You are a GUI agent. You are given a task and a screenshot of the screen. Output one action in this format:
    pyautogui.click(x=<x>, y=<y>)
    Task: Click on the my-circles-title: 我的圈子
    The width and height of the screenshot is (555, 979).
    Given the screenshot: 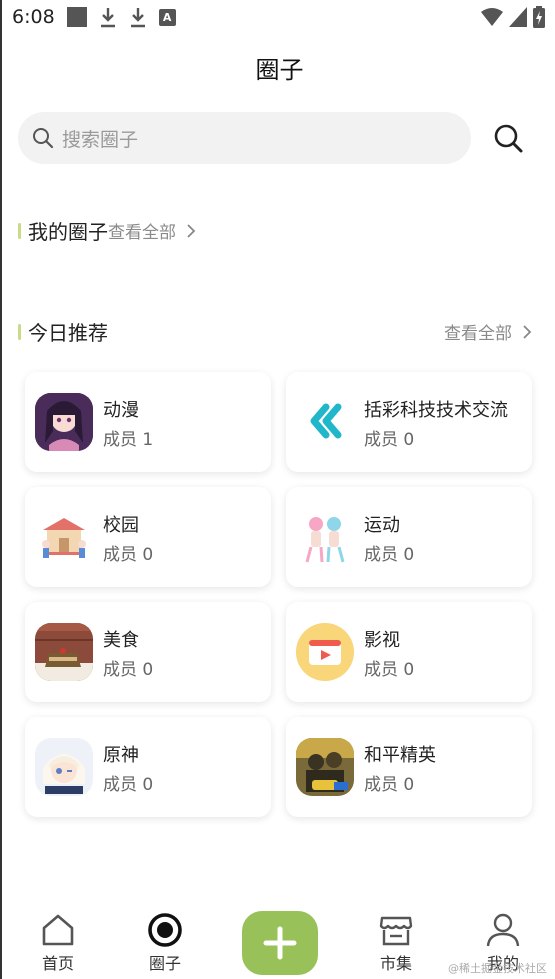 What is the action you would take?
    pyautogui.click(x=68, y=232)
    